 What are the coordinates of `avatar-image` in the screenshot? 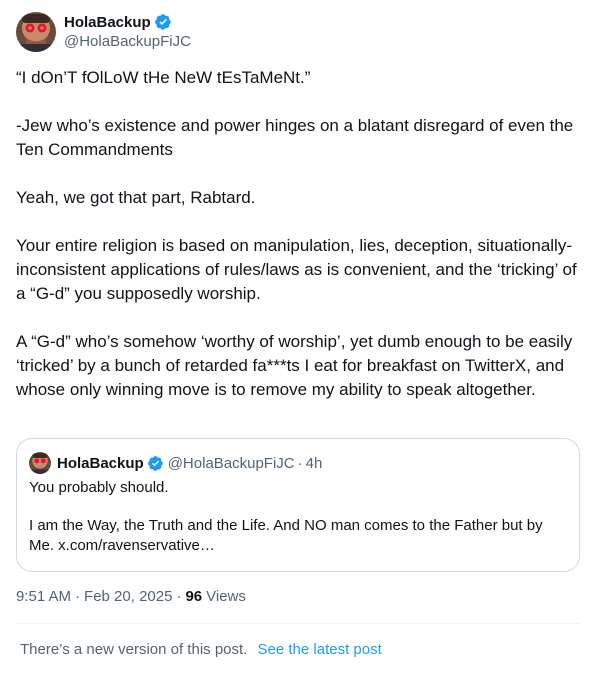 It's located at (36, 32).